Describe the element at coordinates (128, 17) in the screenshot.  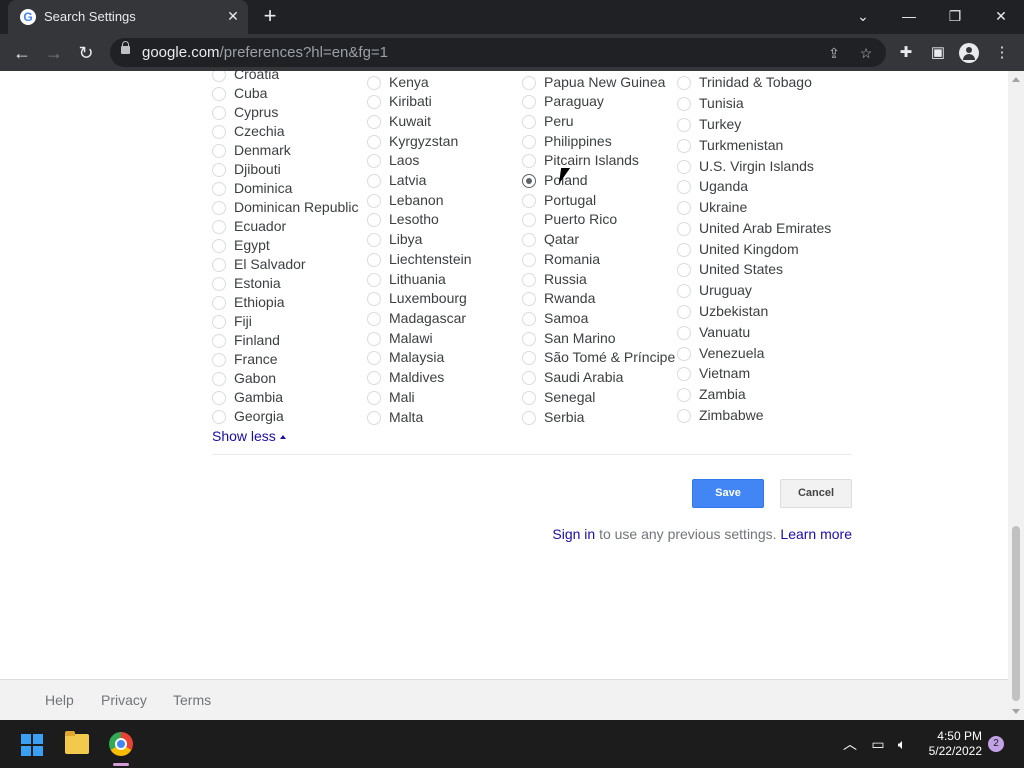
I see `tab-search-settings: G Search Settings ✕` at that location.